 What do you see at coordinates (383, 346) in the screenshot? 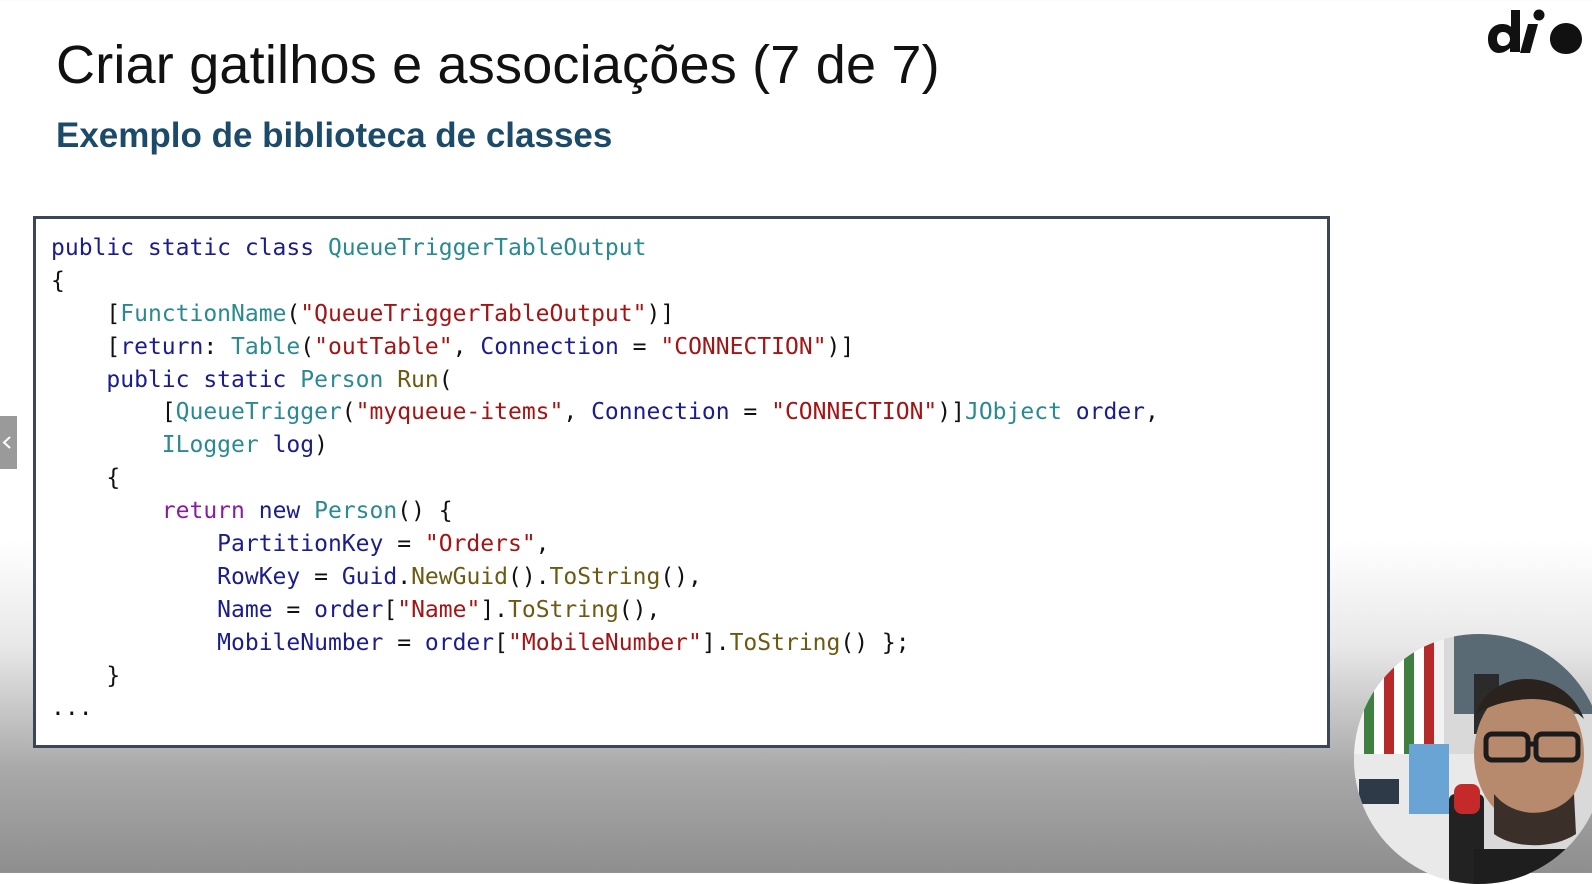
I see `code-token: "outTable"` at bounding box center [383, 346].